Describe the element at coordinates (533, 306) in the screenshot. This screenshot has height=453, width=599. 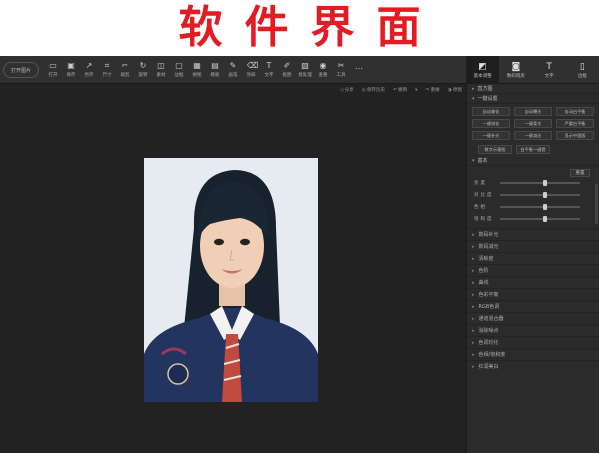
I see `collapsed-section: ▸ RGB色调` at that location.